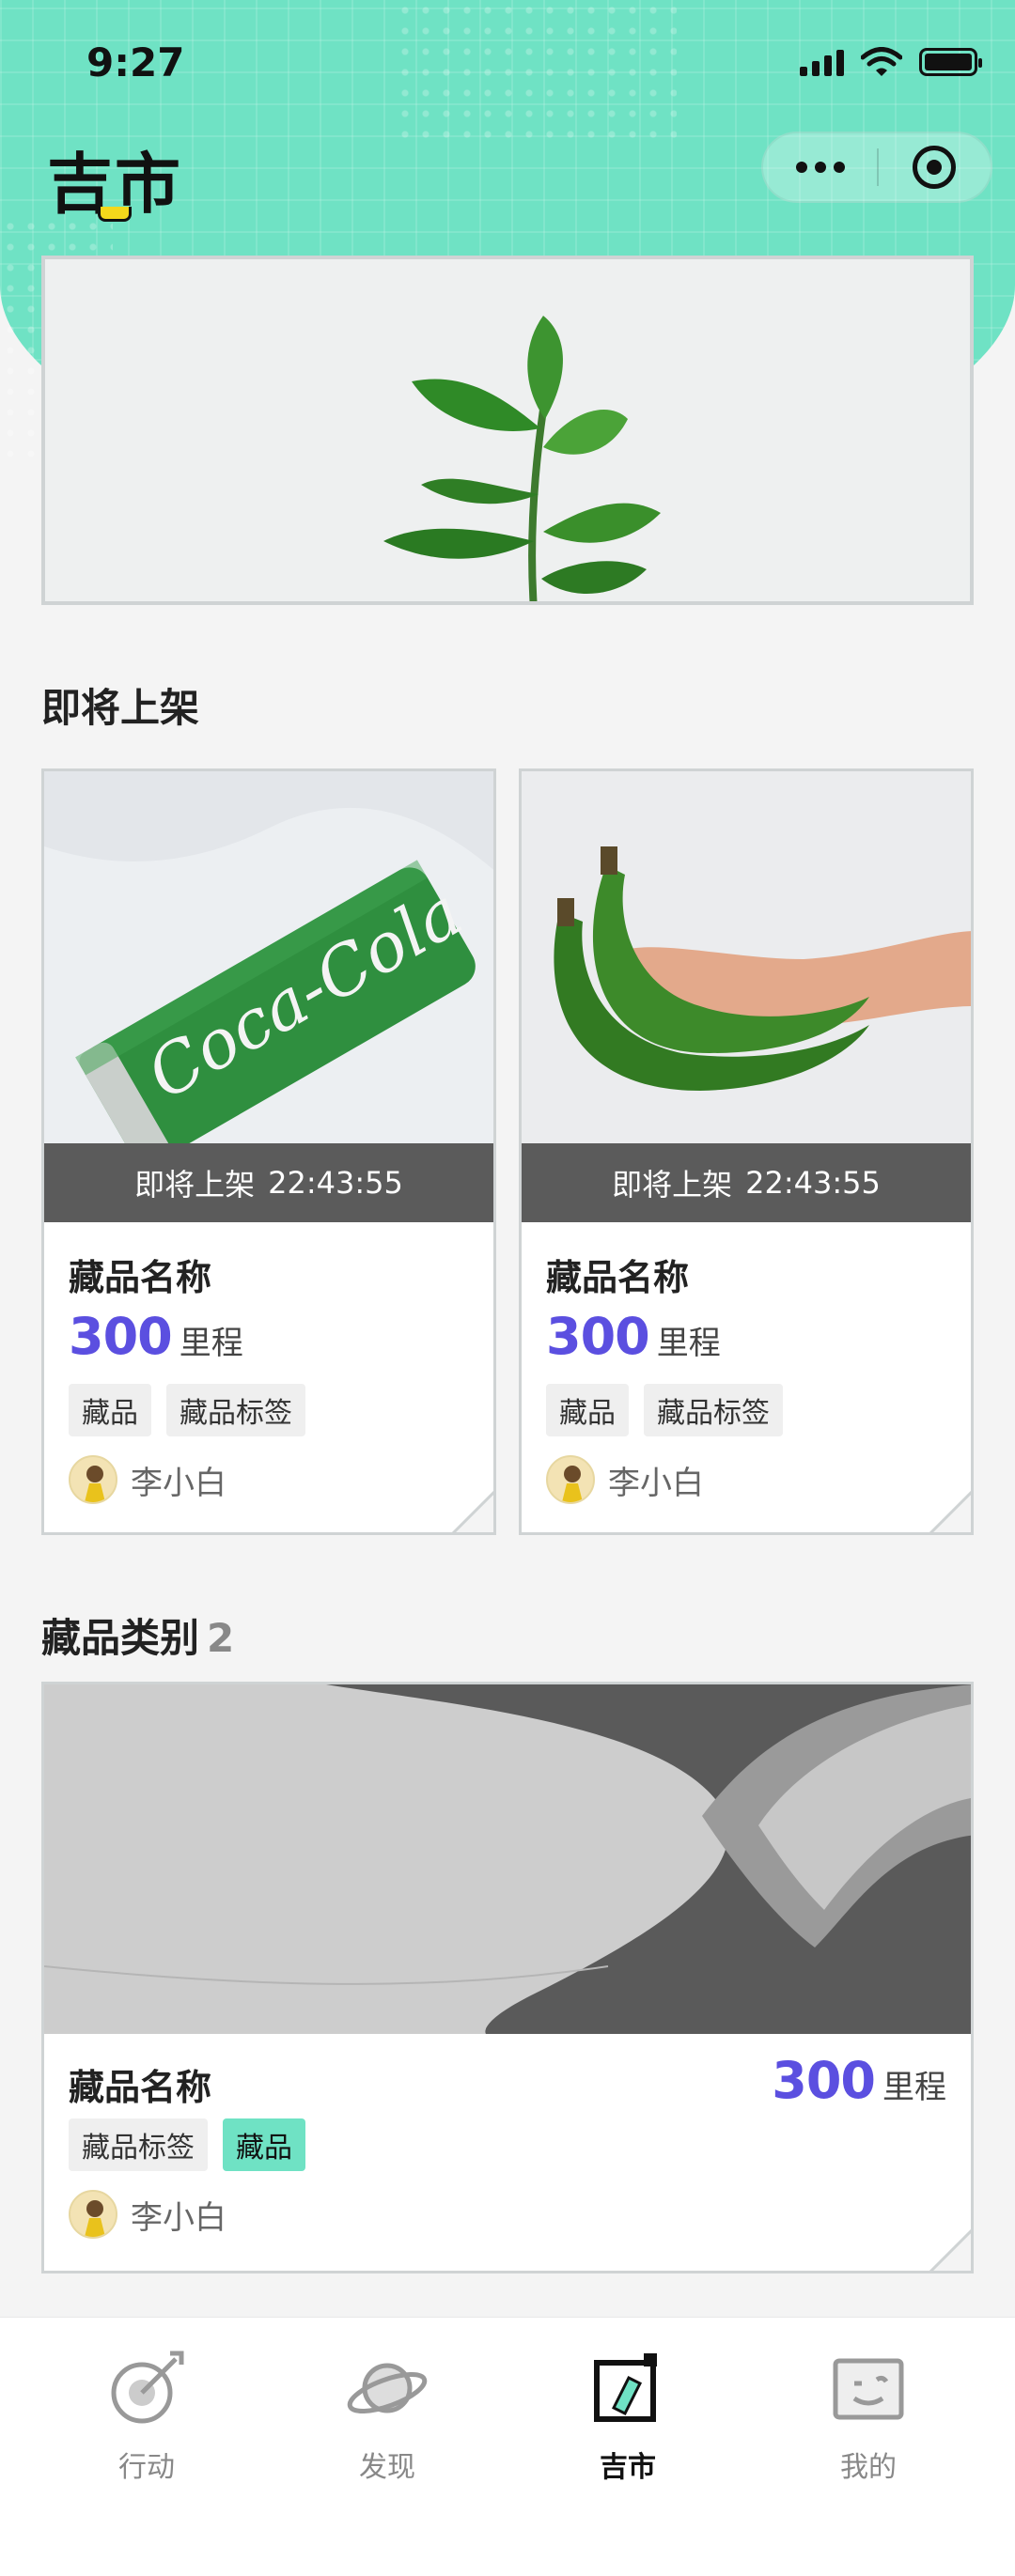 This screenshot has width=1015, height=2576. What do you see at coordinates (264, 2144) in the screenshot?
I see `tag-highlight: 藏品` at bounding box center [264, 2144].